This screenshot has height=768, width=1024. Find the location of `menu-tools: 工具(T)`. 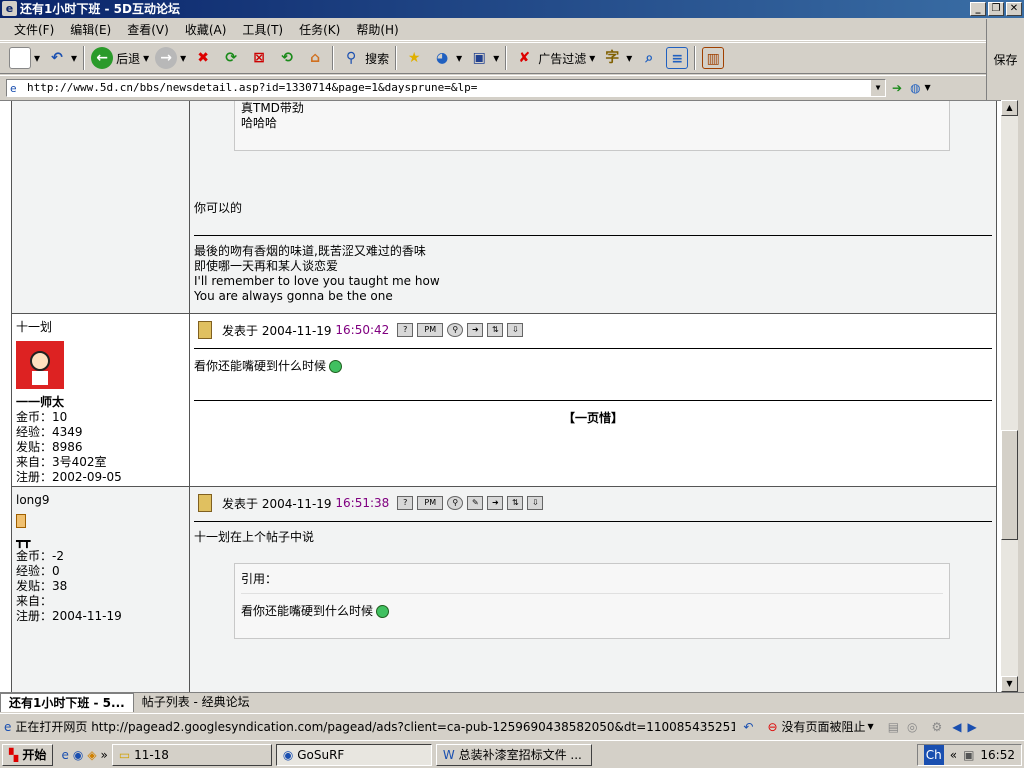

menu-tools: 工具(T) is located at coordinates (262, 29).